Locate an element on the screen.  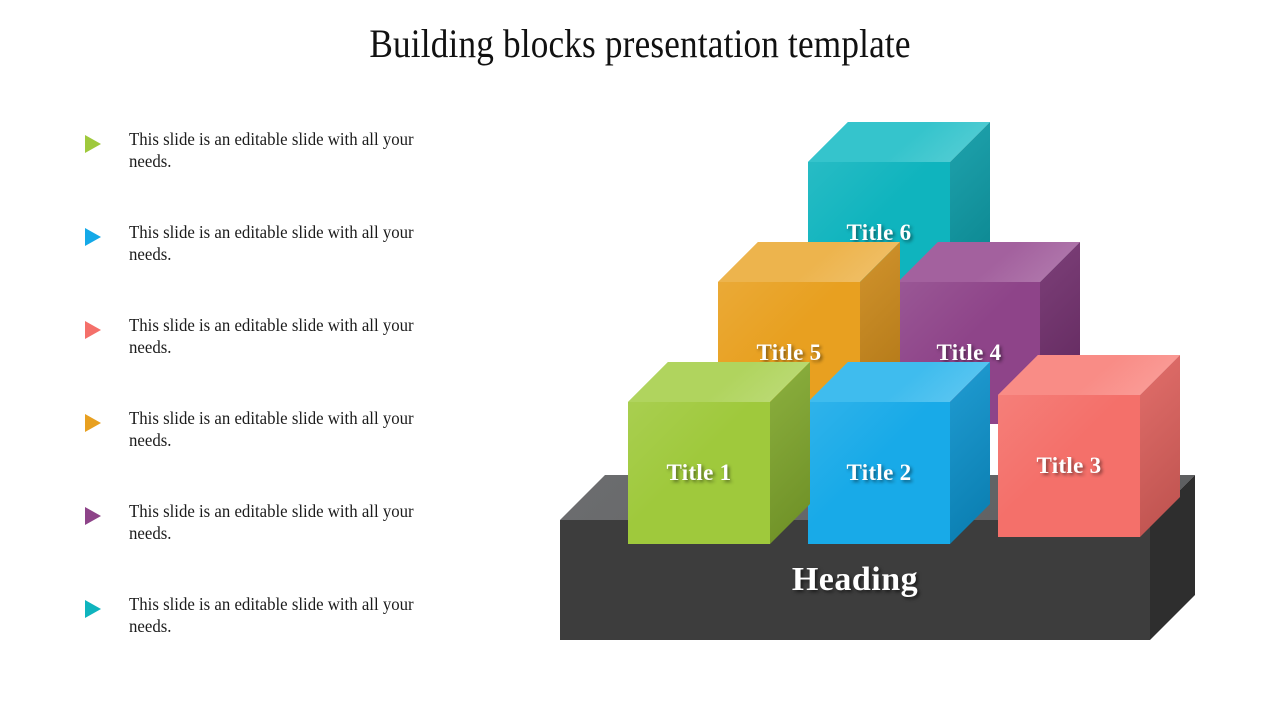
block-title-3: Title 3 is located at coordinates (1089, 446).